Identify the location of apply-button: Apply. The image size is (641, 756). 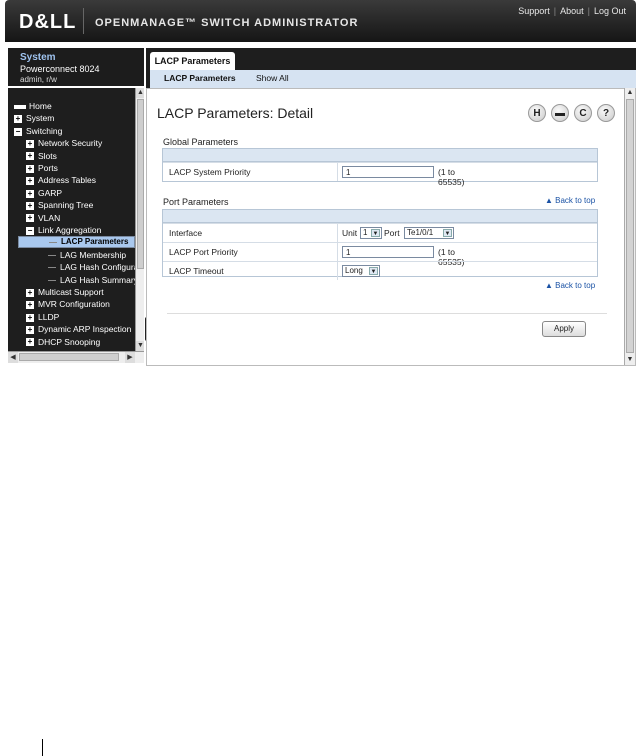
(564, 329).